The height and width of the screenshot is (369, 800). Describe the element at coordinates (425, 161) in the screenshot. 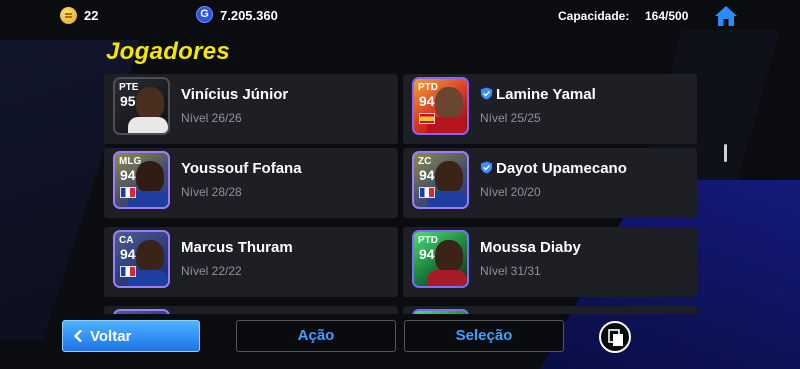

I see `player-position: ZC` at that location.